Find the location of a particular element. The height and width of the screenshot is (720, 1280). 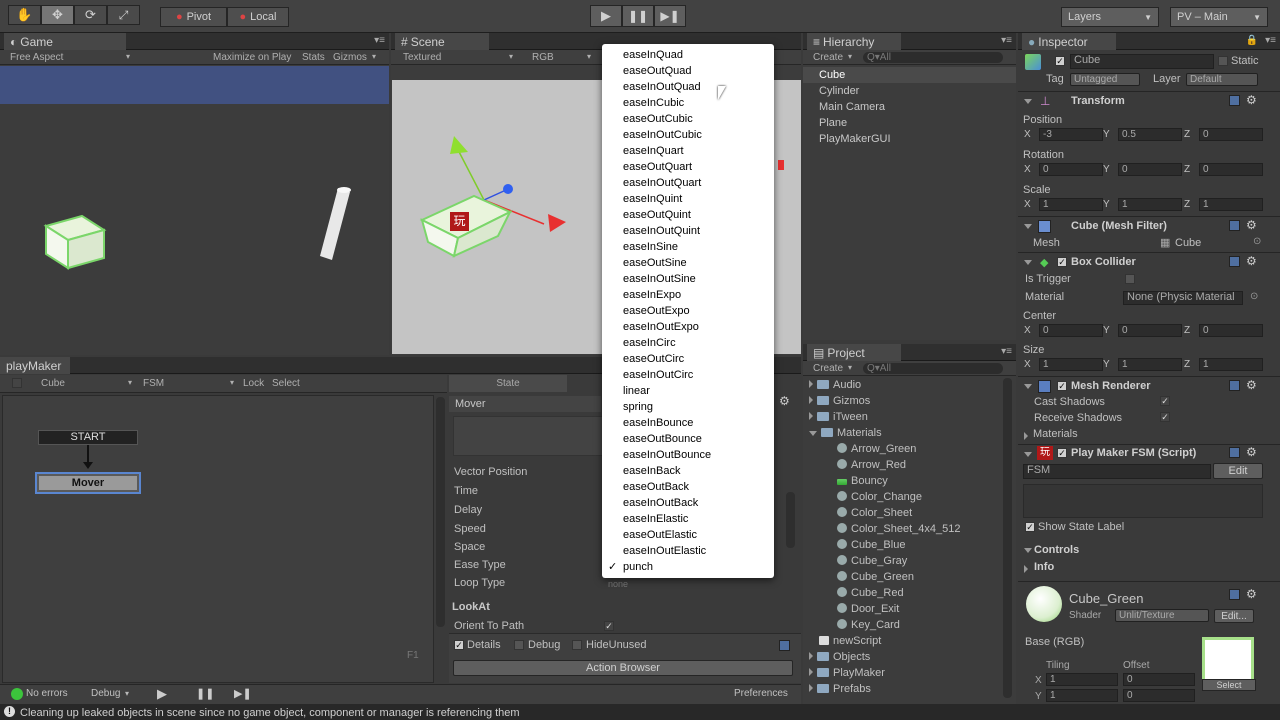

tab-hierarchy: ≡ Hierarchy is located at coordinates (854, 41).